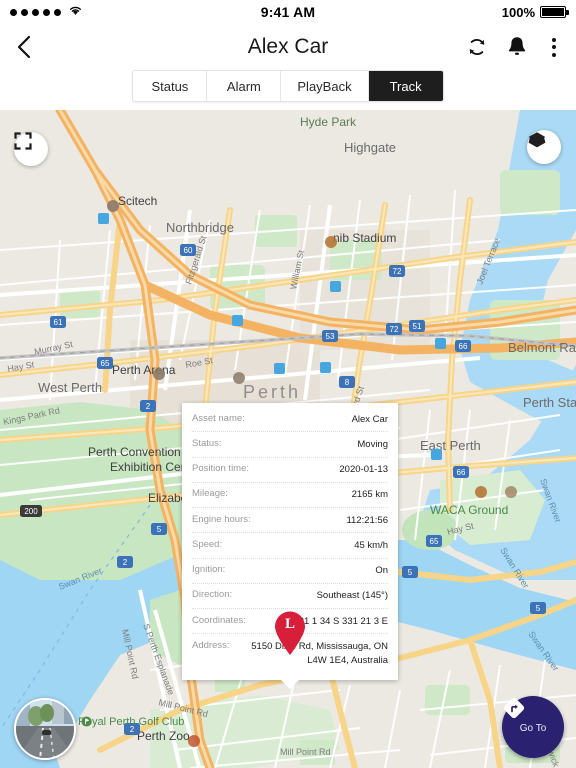 The width and height of the screenshot is (576, 768). What do you see at coordinates (221, 519) in the screenshot?
I see `info-key: Engine hours:` at bounding box center [221, 519].